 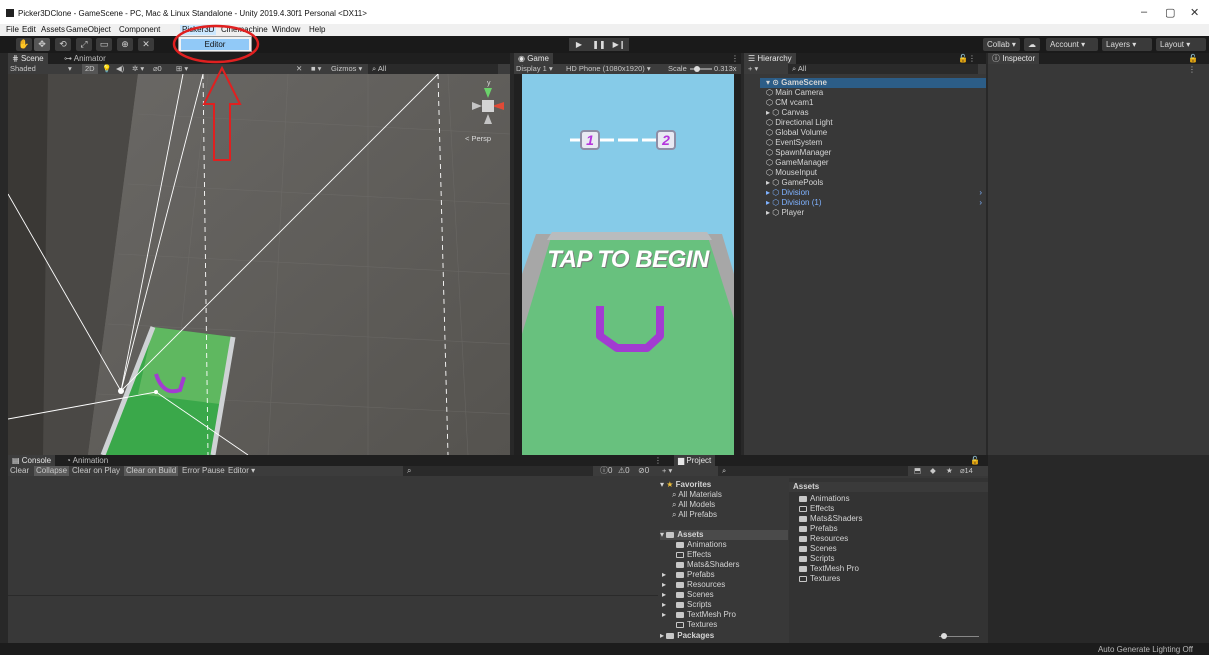 I want to click on content-item: Textures, so click(x=819, y=579).